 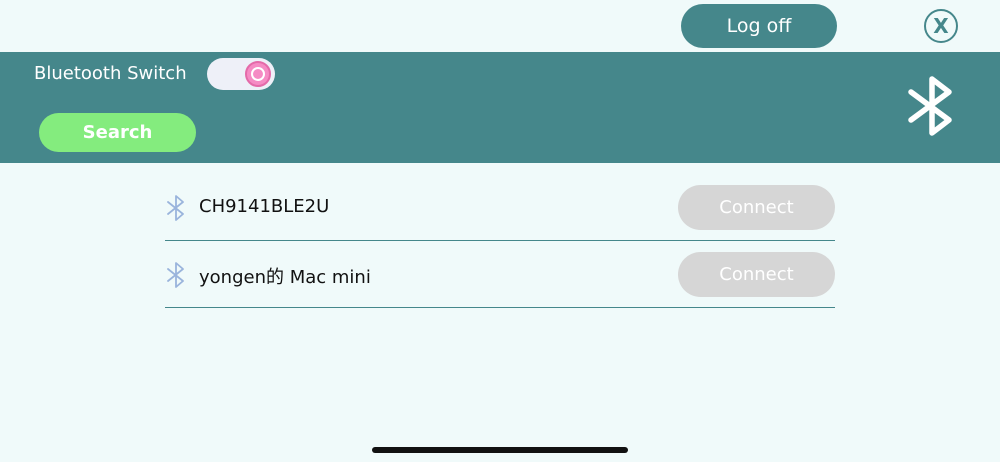 What do you see at coordinates (110, 73) in the screenshot?
I see `bluetooth-switch-label: Bluetooth Switch` at bounding box center [110, 73].